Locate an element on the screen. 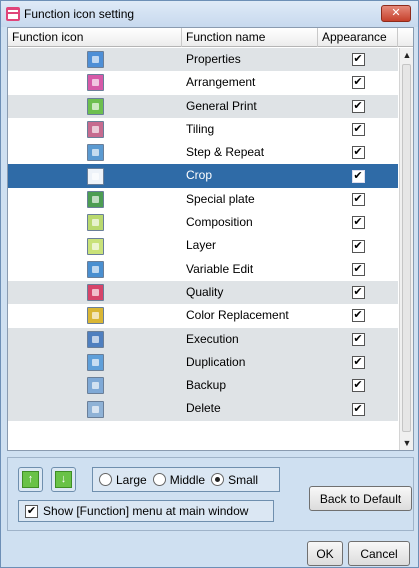 This screenshot has width=419, height=568. properties-icon is located at coordinates (95, 60).